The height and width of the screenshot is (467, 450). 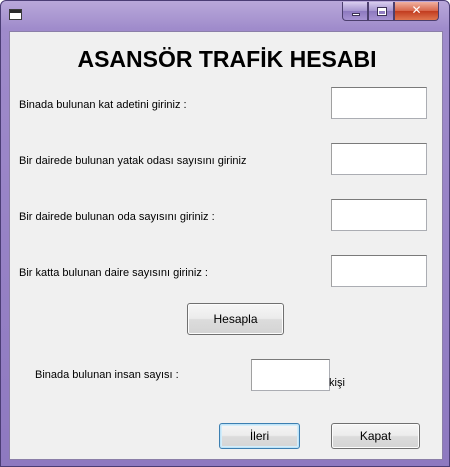 I want to click on minimize-icon, so click(x=356, y=14).